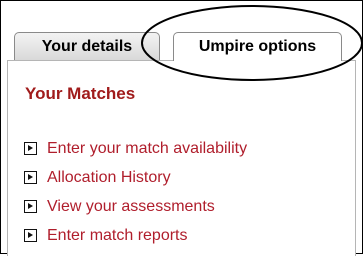 This screenshot has width=363, height=256. I want to click on tab-umpire-options: Umpire options, so click(257, 46).